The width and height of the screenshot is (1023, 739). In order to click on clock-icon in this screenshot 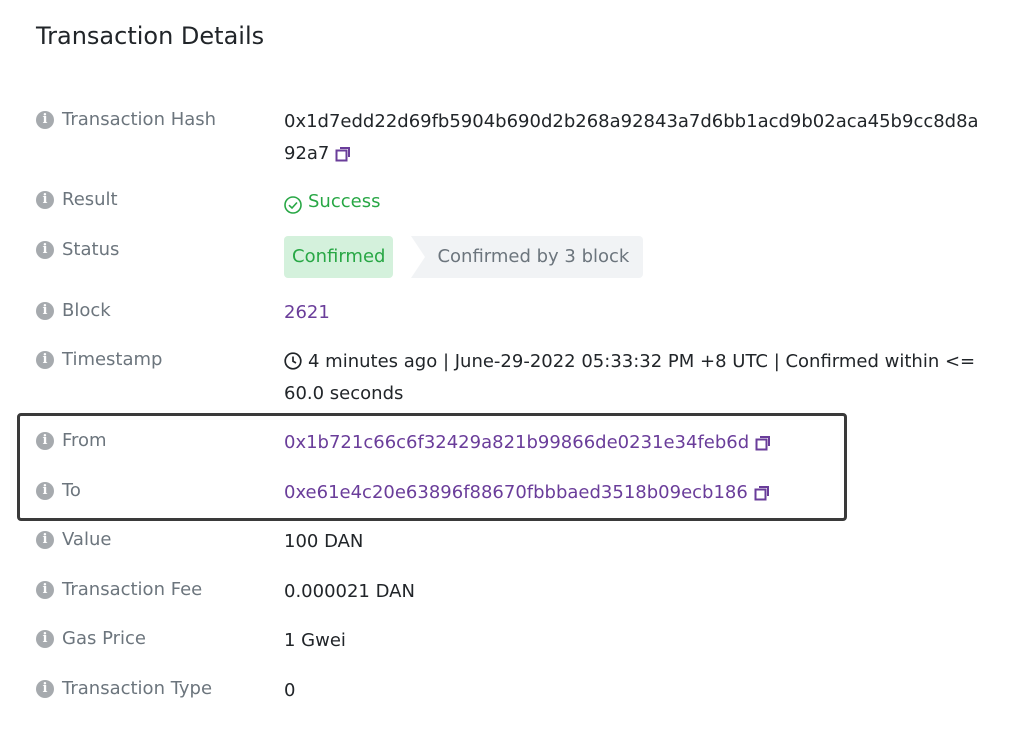, I will do `click(293, 359)`.